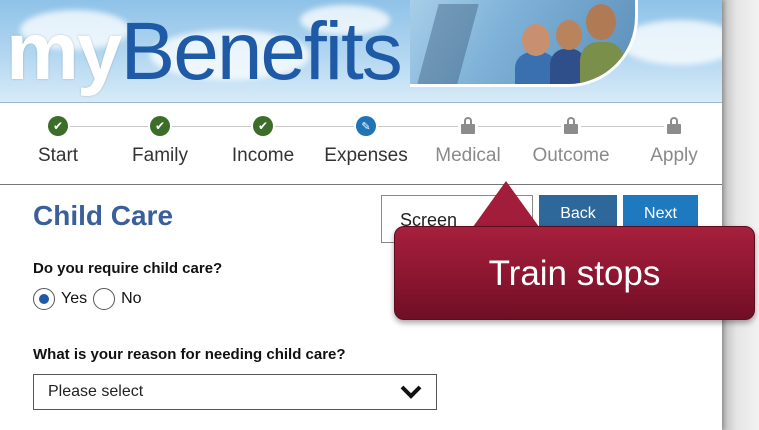 The width and height of the screenshot is (759, 430). I want to click on family-photo, so click(524, 43).